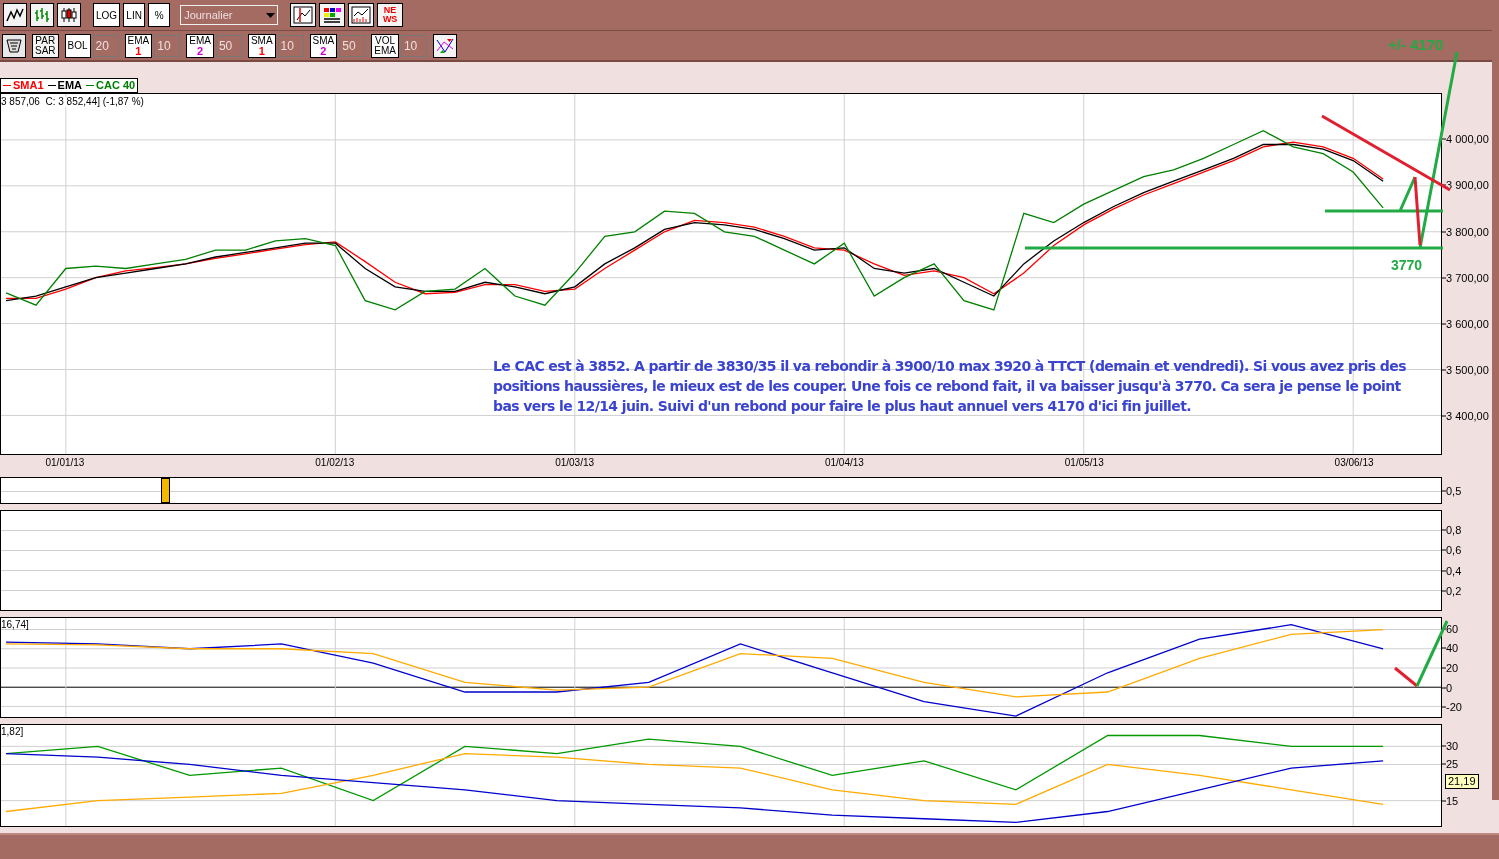 The width and height of the screenshot is (1499, 859). Describe the element at coordinates (134, 15) in the screenshot. I see `scale-button: LIN` at that location.